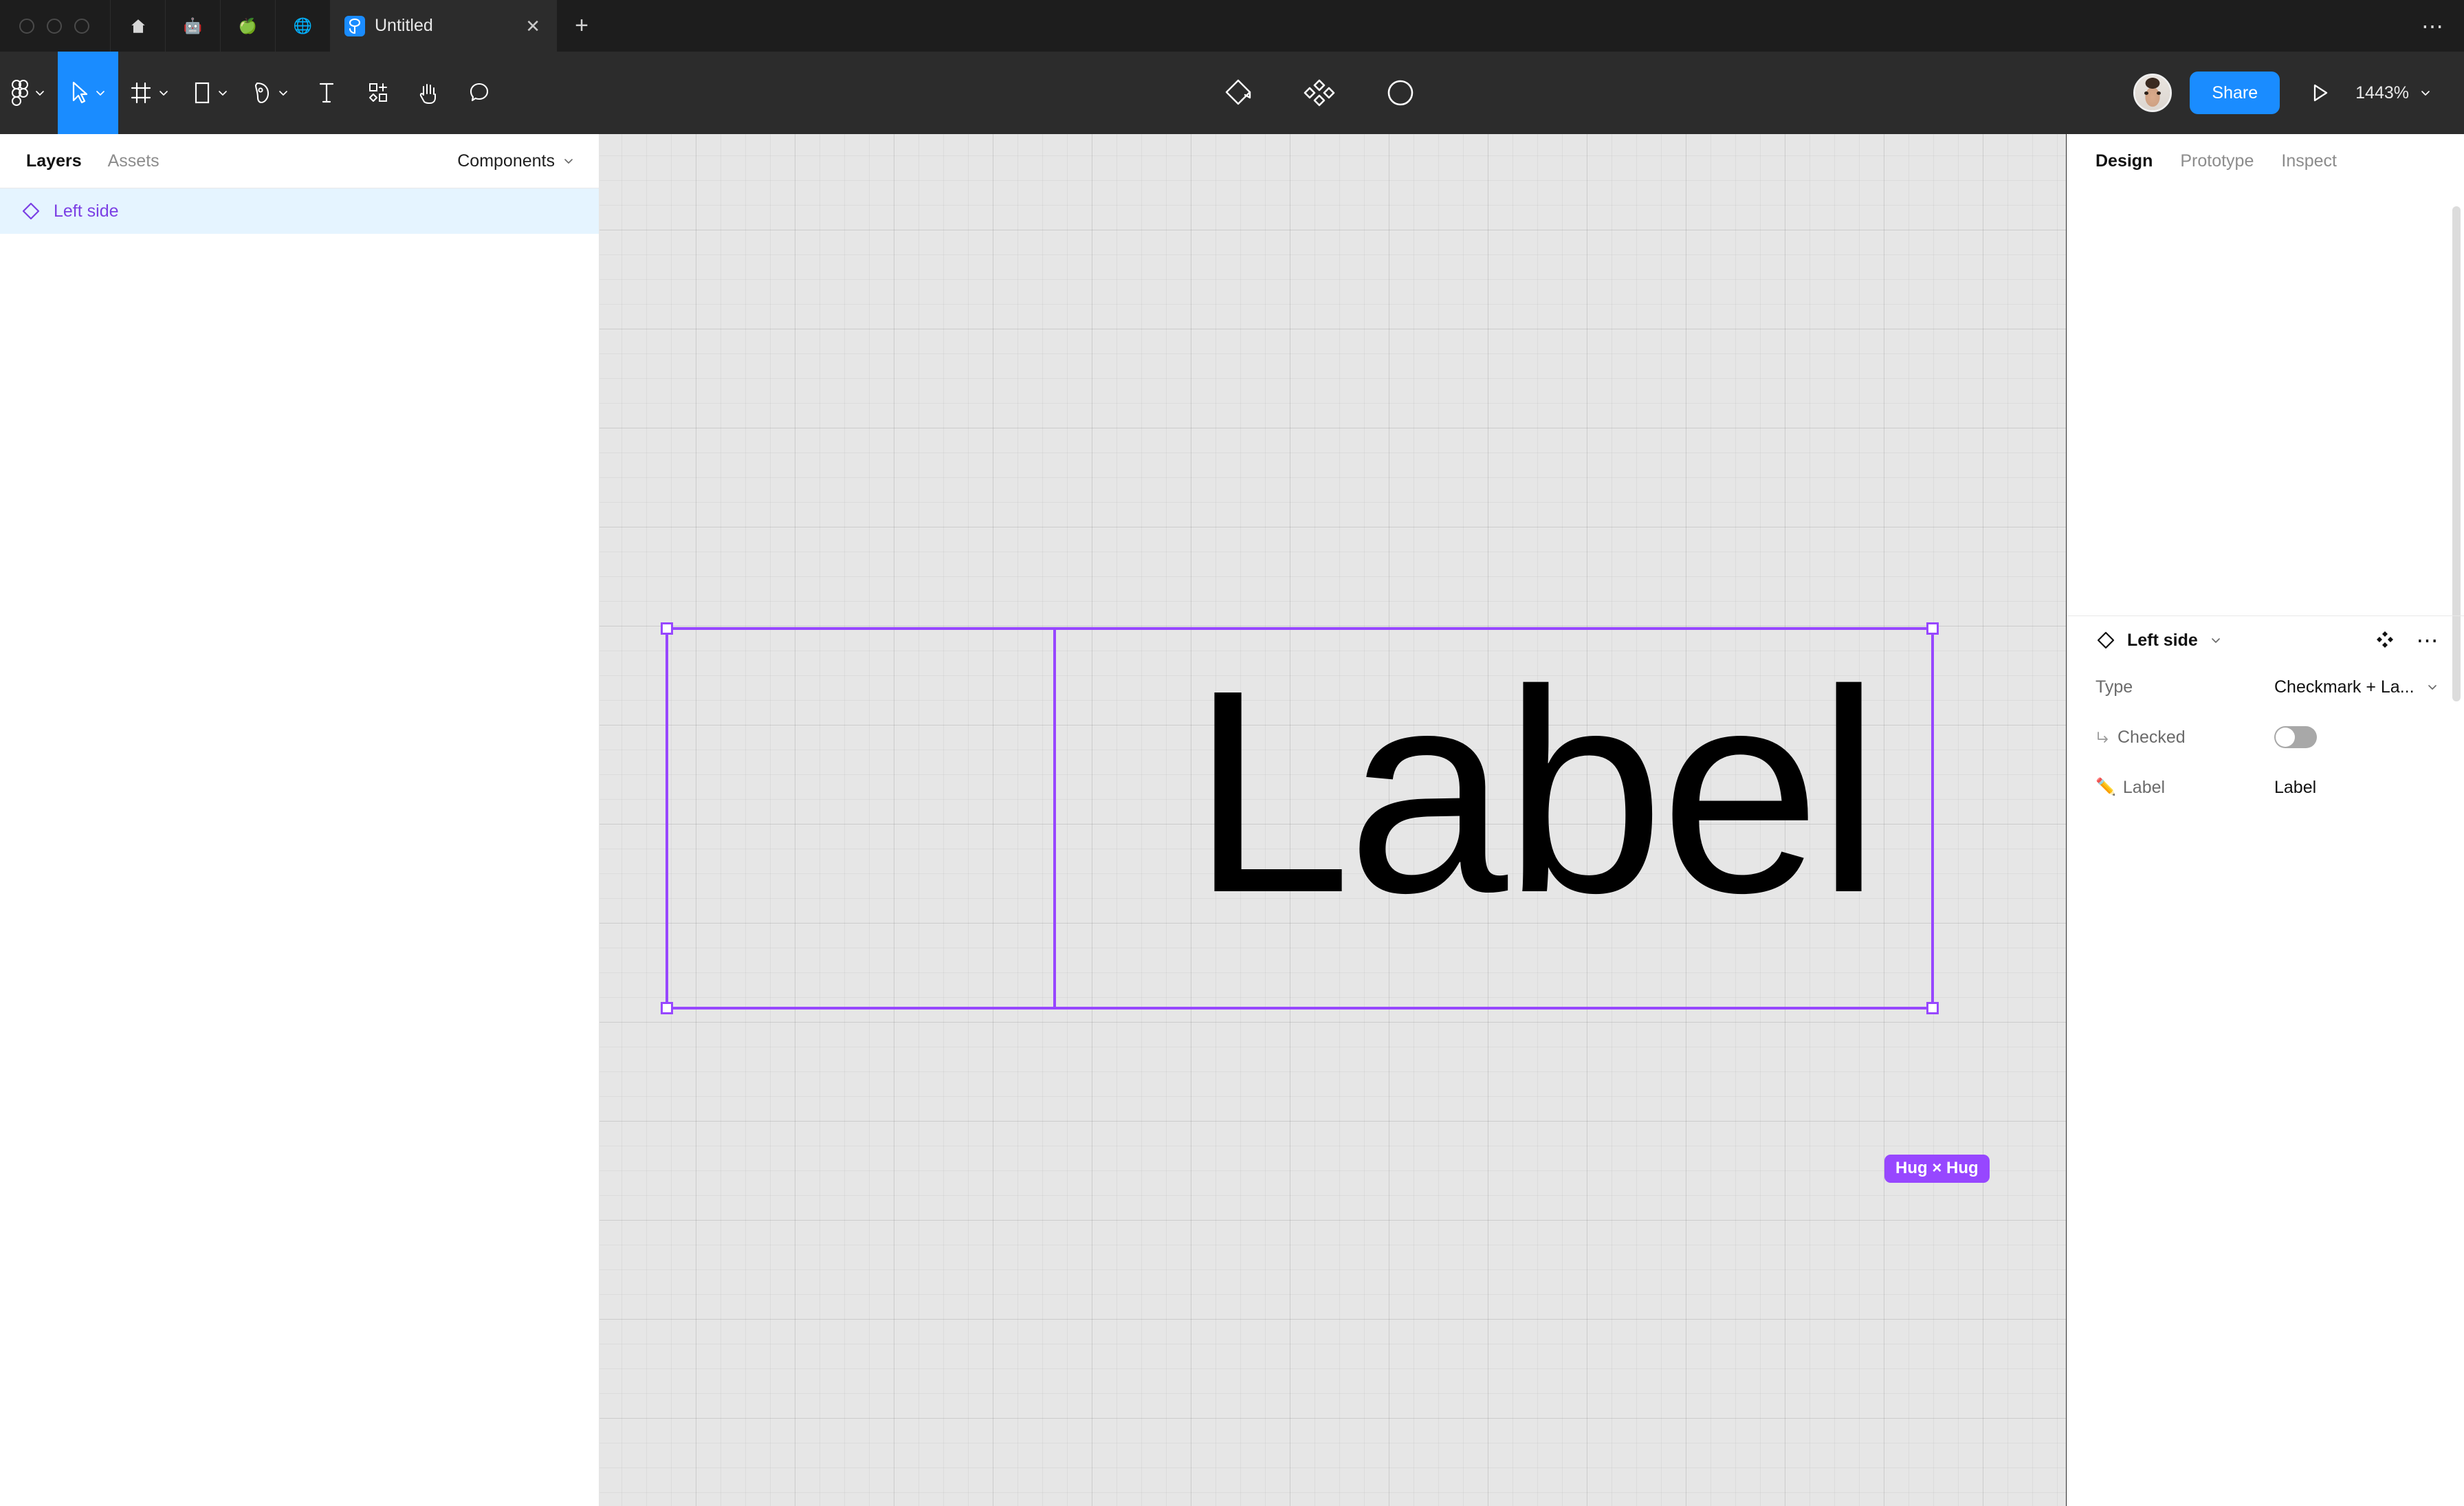 The width and height of the screenshot is (2464, 1506). I want to click on property-row-label: ✏️ Label Label, so click(2265, 787).